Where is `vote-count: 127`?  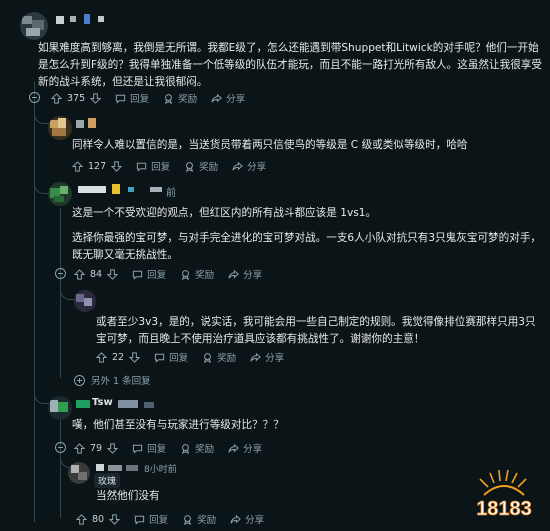
vote-count: 127 is located at coordinates (97, 166).